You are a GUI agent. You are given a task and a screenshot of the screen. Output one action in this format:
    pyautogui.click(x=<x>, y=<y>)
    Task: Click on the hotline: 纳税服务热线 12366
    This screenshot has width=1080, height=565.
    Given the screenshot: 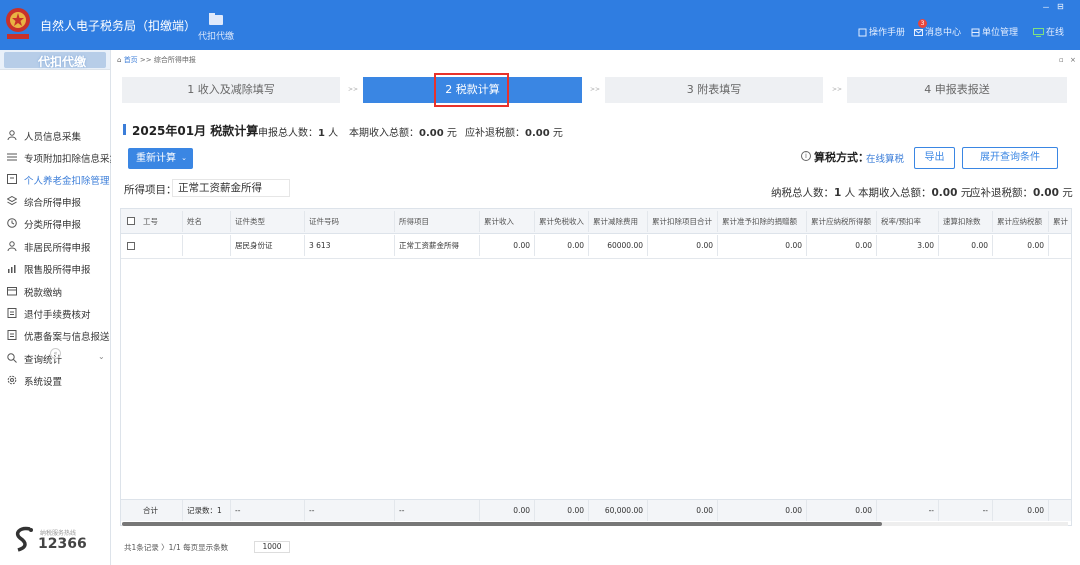 What is the action you would take?
    pyautogui.click(x=49, y=540)
    